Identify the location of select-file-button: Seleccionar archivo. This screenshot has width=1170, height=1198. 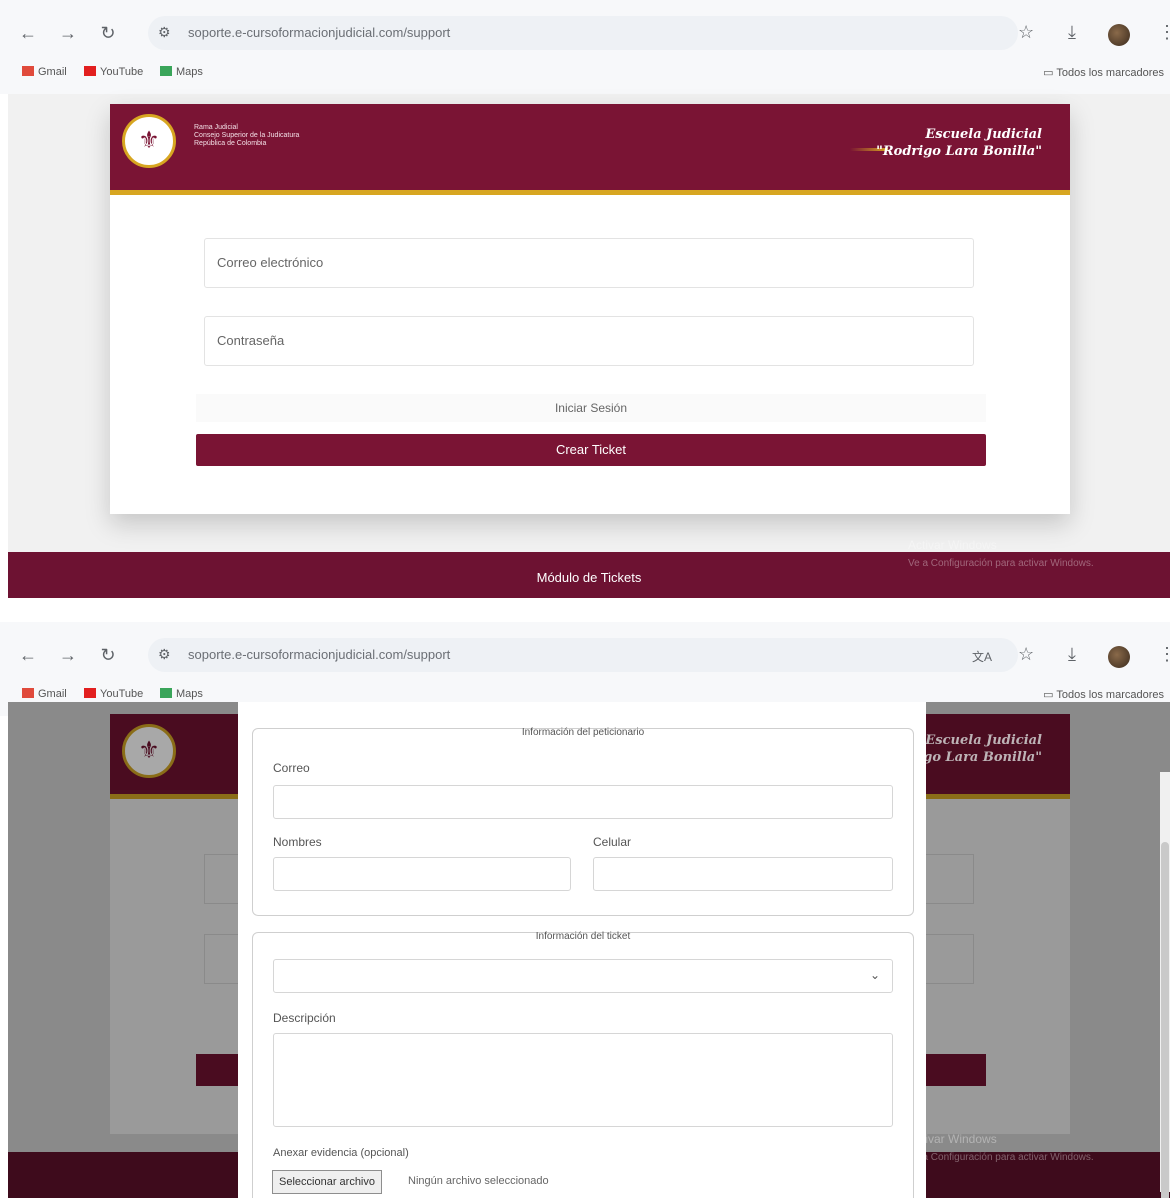
(327, 1182).